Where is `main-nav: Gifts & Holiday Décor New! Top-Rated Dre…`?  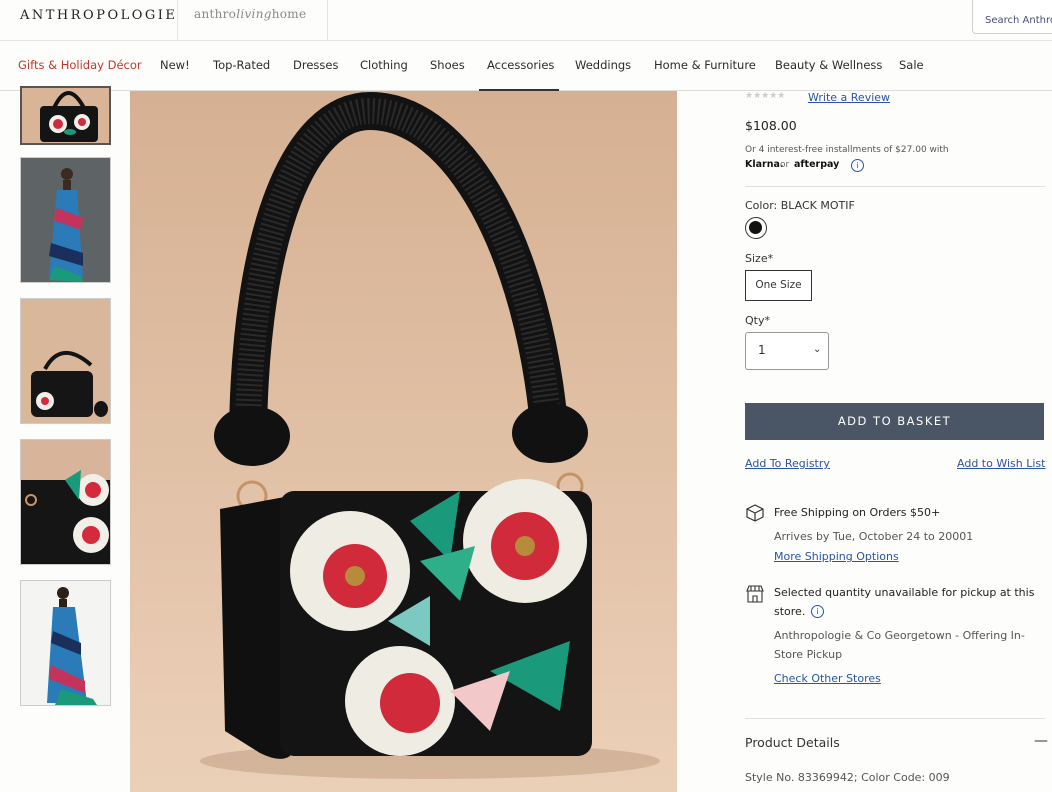
main-nav: Gifts & Holiday Décor New! Top-Rated Dre… is located at coordinates (526, 66).